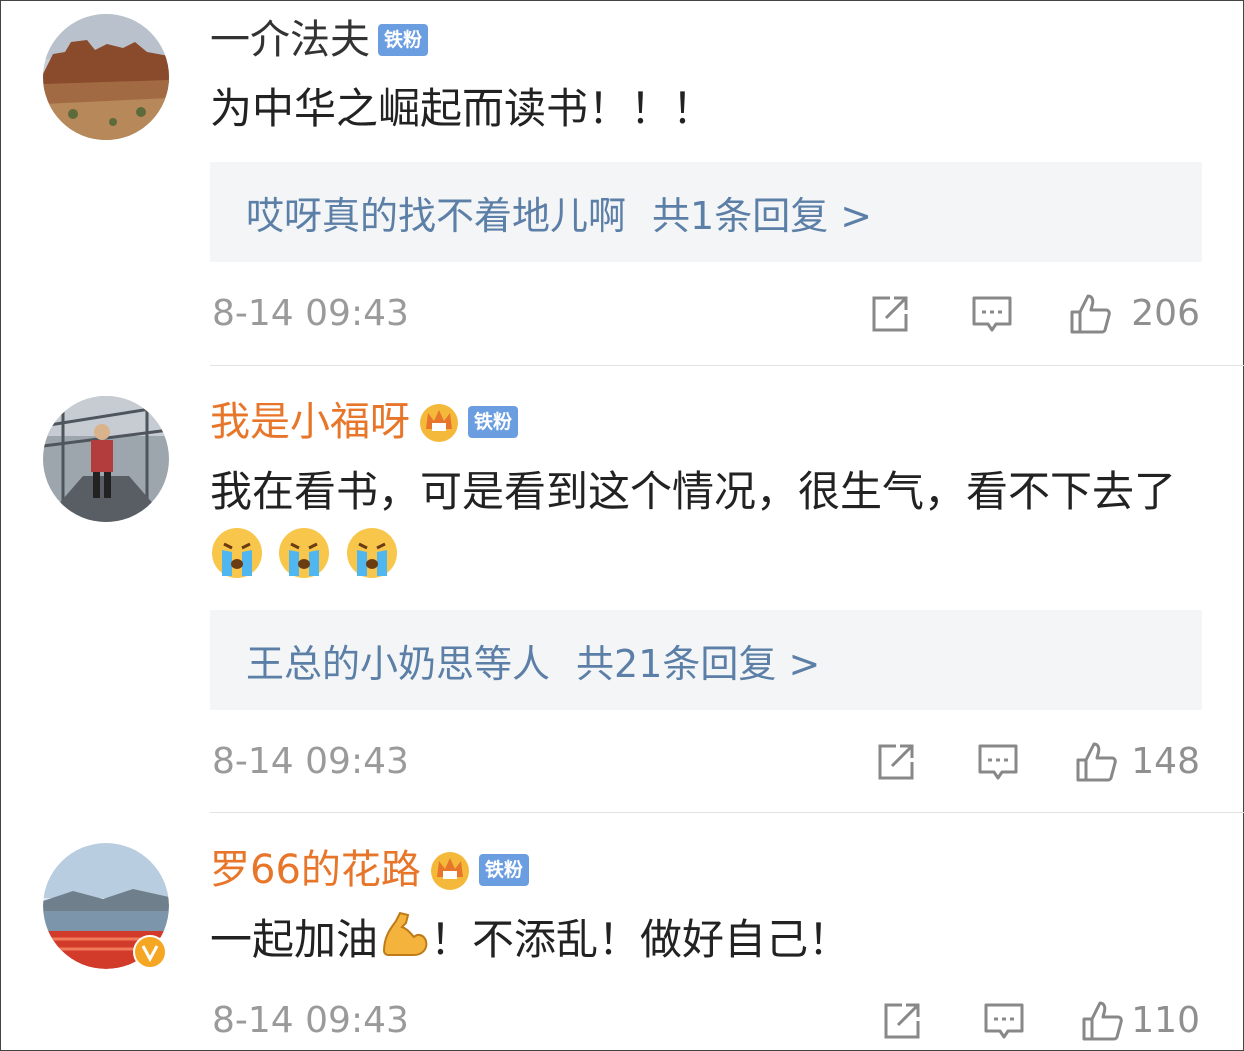  I want to click on like-count: 110, so click(1165, 1020).